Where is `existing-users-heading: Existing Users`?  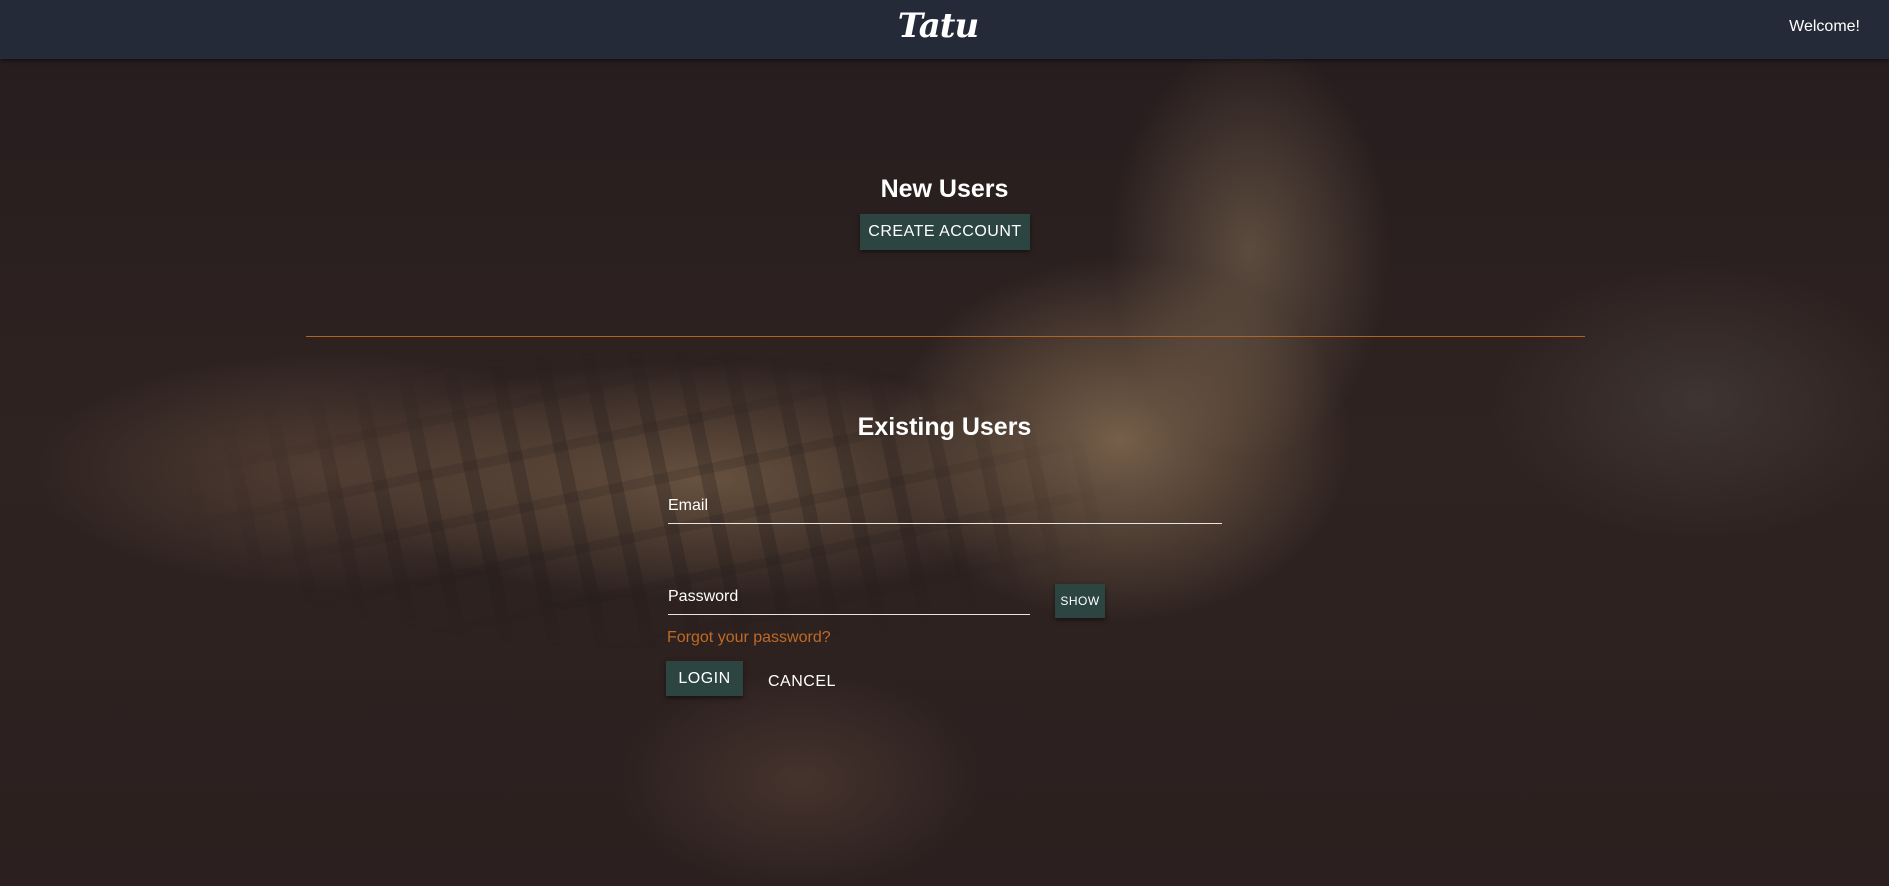
existing-users-heading: Existing Users is located at coordinates (944, 427).